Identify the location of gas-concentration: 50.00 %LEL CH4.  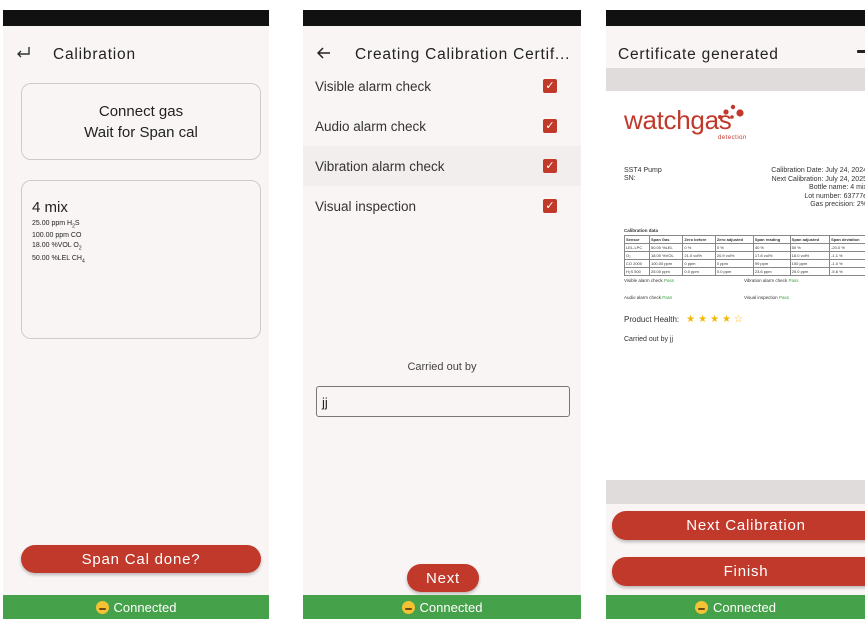
(58, 259).